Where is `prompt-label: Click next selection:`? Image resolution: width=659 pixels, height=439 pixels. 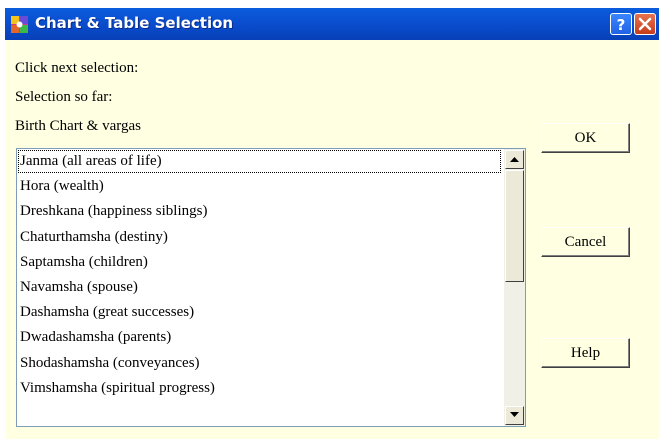
prompt-label: Click next selection: is located at coordinates (77, 68).